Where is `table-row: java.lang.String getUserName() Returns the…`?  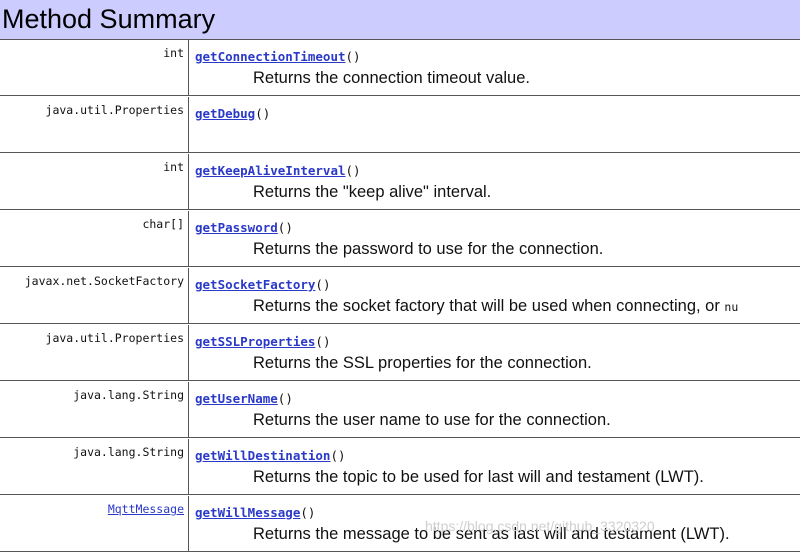 table-row: java.lang.String getUserName() Returns the… is located at coordinates (400, 410).